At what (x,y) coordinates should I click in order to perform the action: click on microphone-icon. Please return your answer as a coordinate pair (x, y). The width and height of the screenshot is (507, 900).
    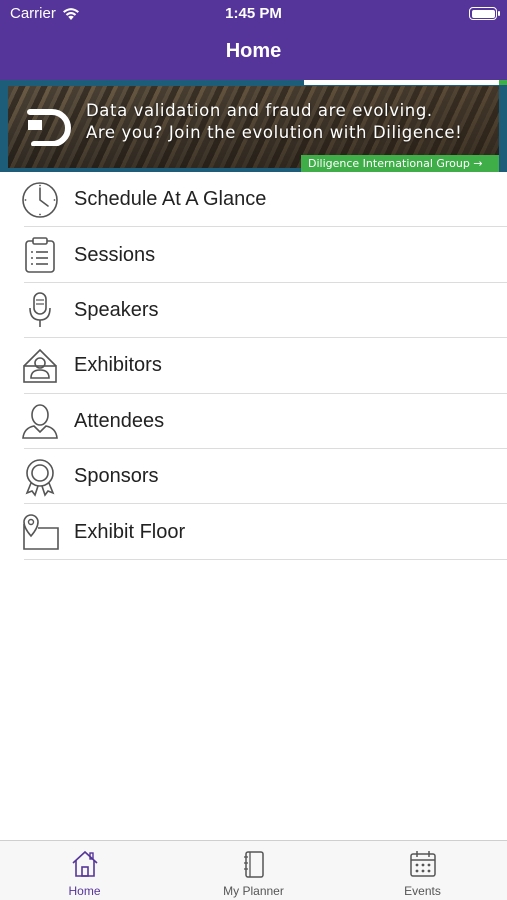
    Looking at the image, I should click on (40, 310).